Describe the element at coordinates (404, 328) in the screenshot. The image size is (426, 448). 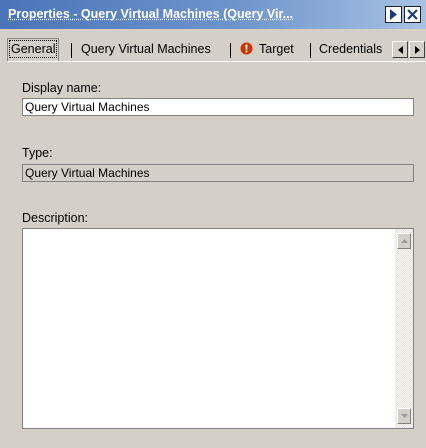
I see `description-scrollbar` at that location.